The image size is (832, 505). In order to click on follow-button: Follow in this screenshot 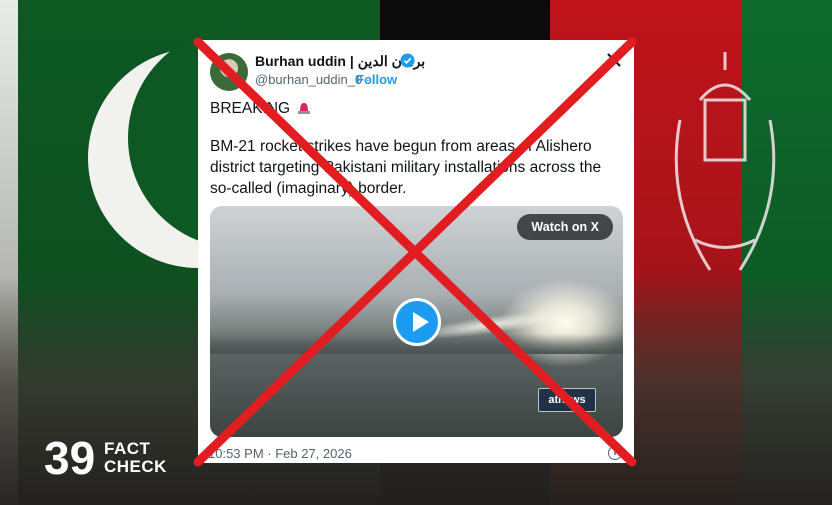, I will do `click(376, 79)`.